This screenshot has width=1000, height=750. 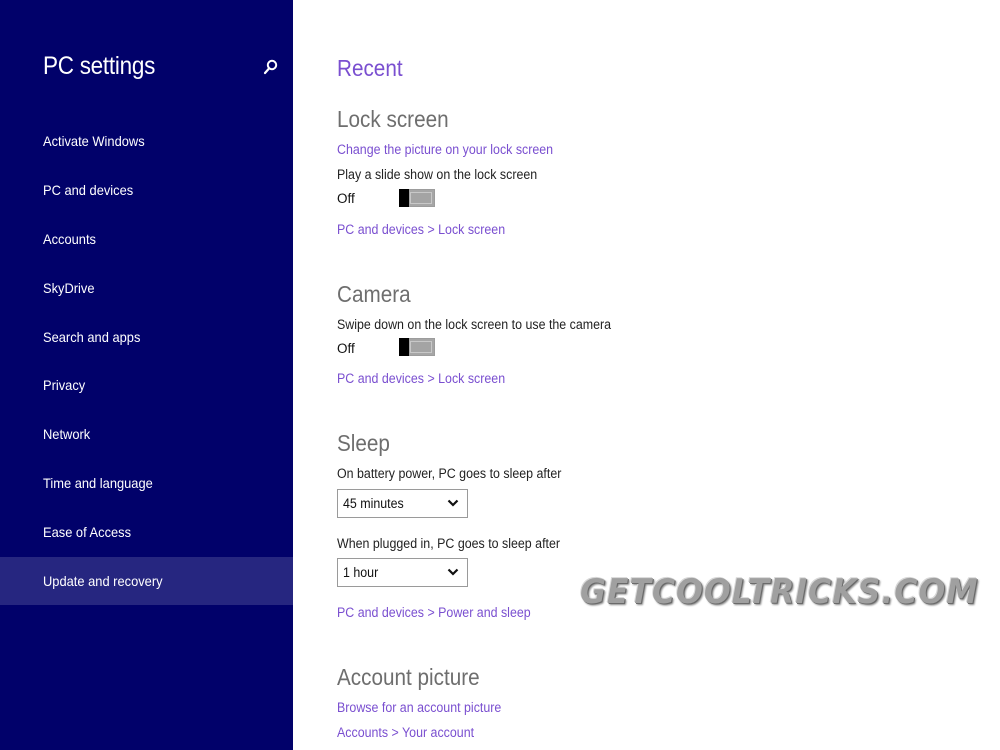 I want to click on sidebar-item-privacy: Privacy, so click(x=146, y=385).